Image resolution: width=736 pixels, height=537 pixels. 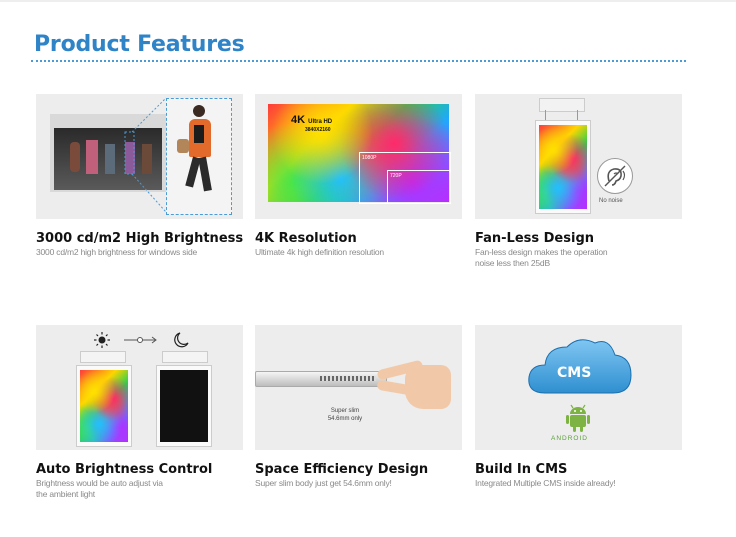 I want to click on display-bright, so click(x=104, y=406).